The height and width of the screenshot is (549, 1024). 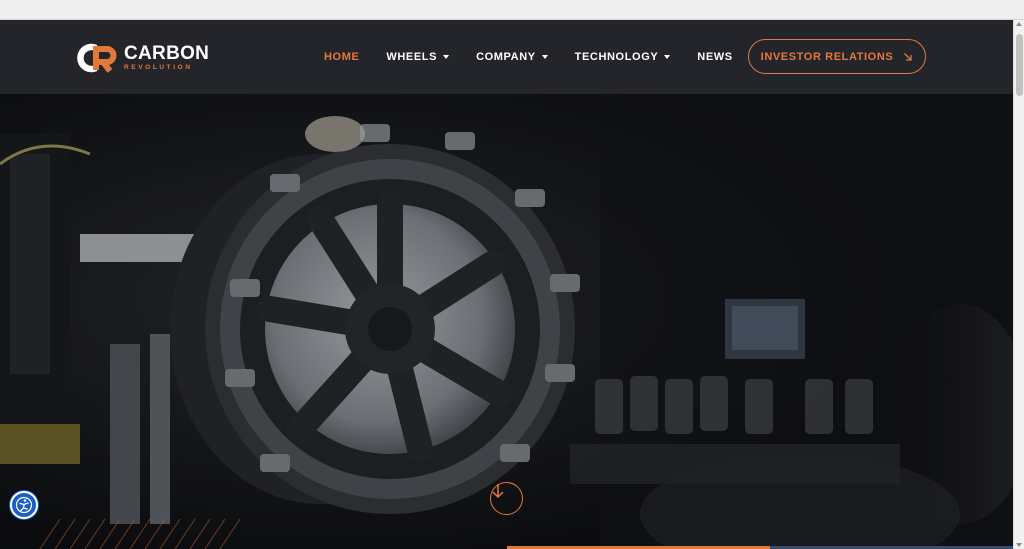 What do you see at coordinates (506, 498) in the screenshot?
I see `scroll-down-button` at bounding box center [506, 498].